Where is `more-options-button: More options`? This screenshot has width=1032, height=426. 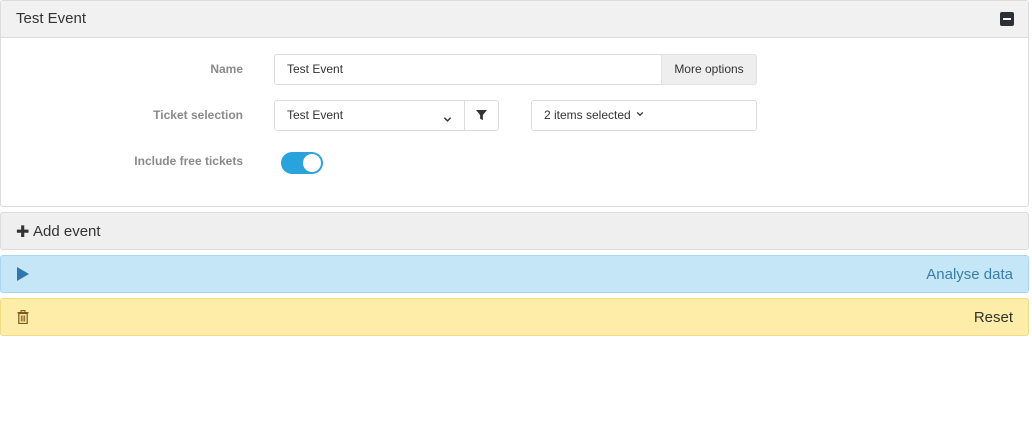
more-options-button: More options is located at coordinates (709, 69).